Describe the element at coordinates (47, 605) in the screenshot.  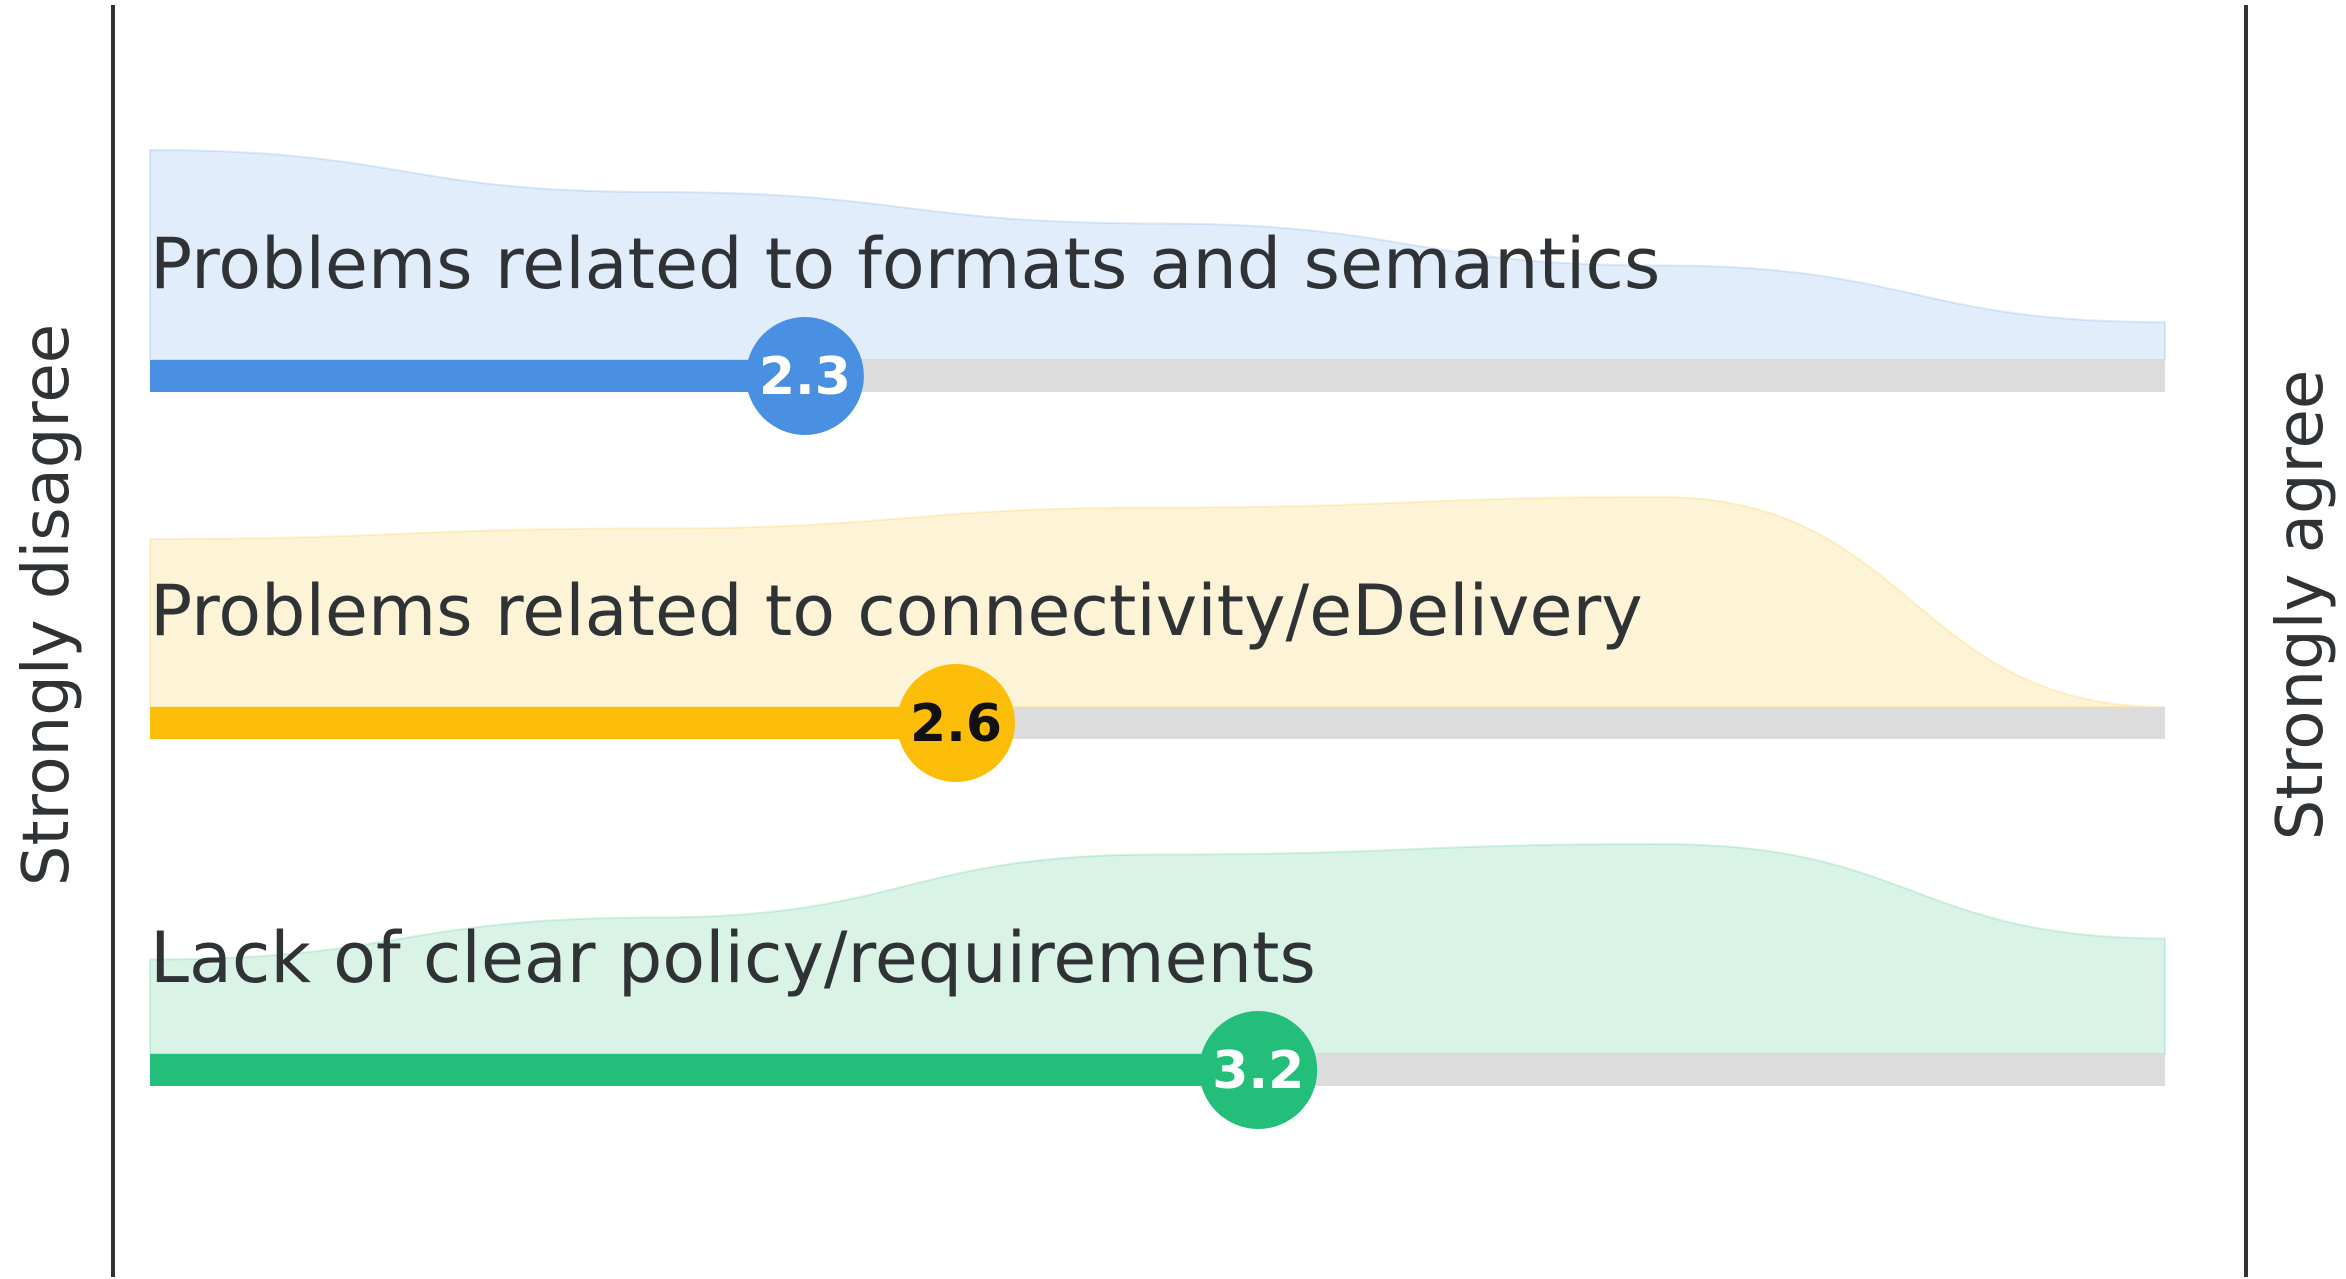
I see `strongly-disagree-label: Strongly disagree` at that location.